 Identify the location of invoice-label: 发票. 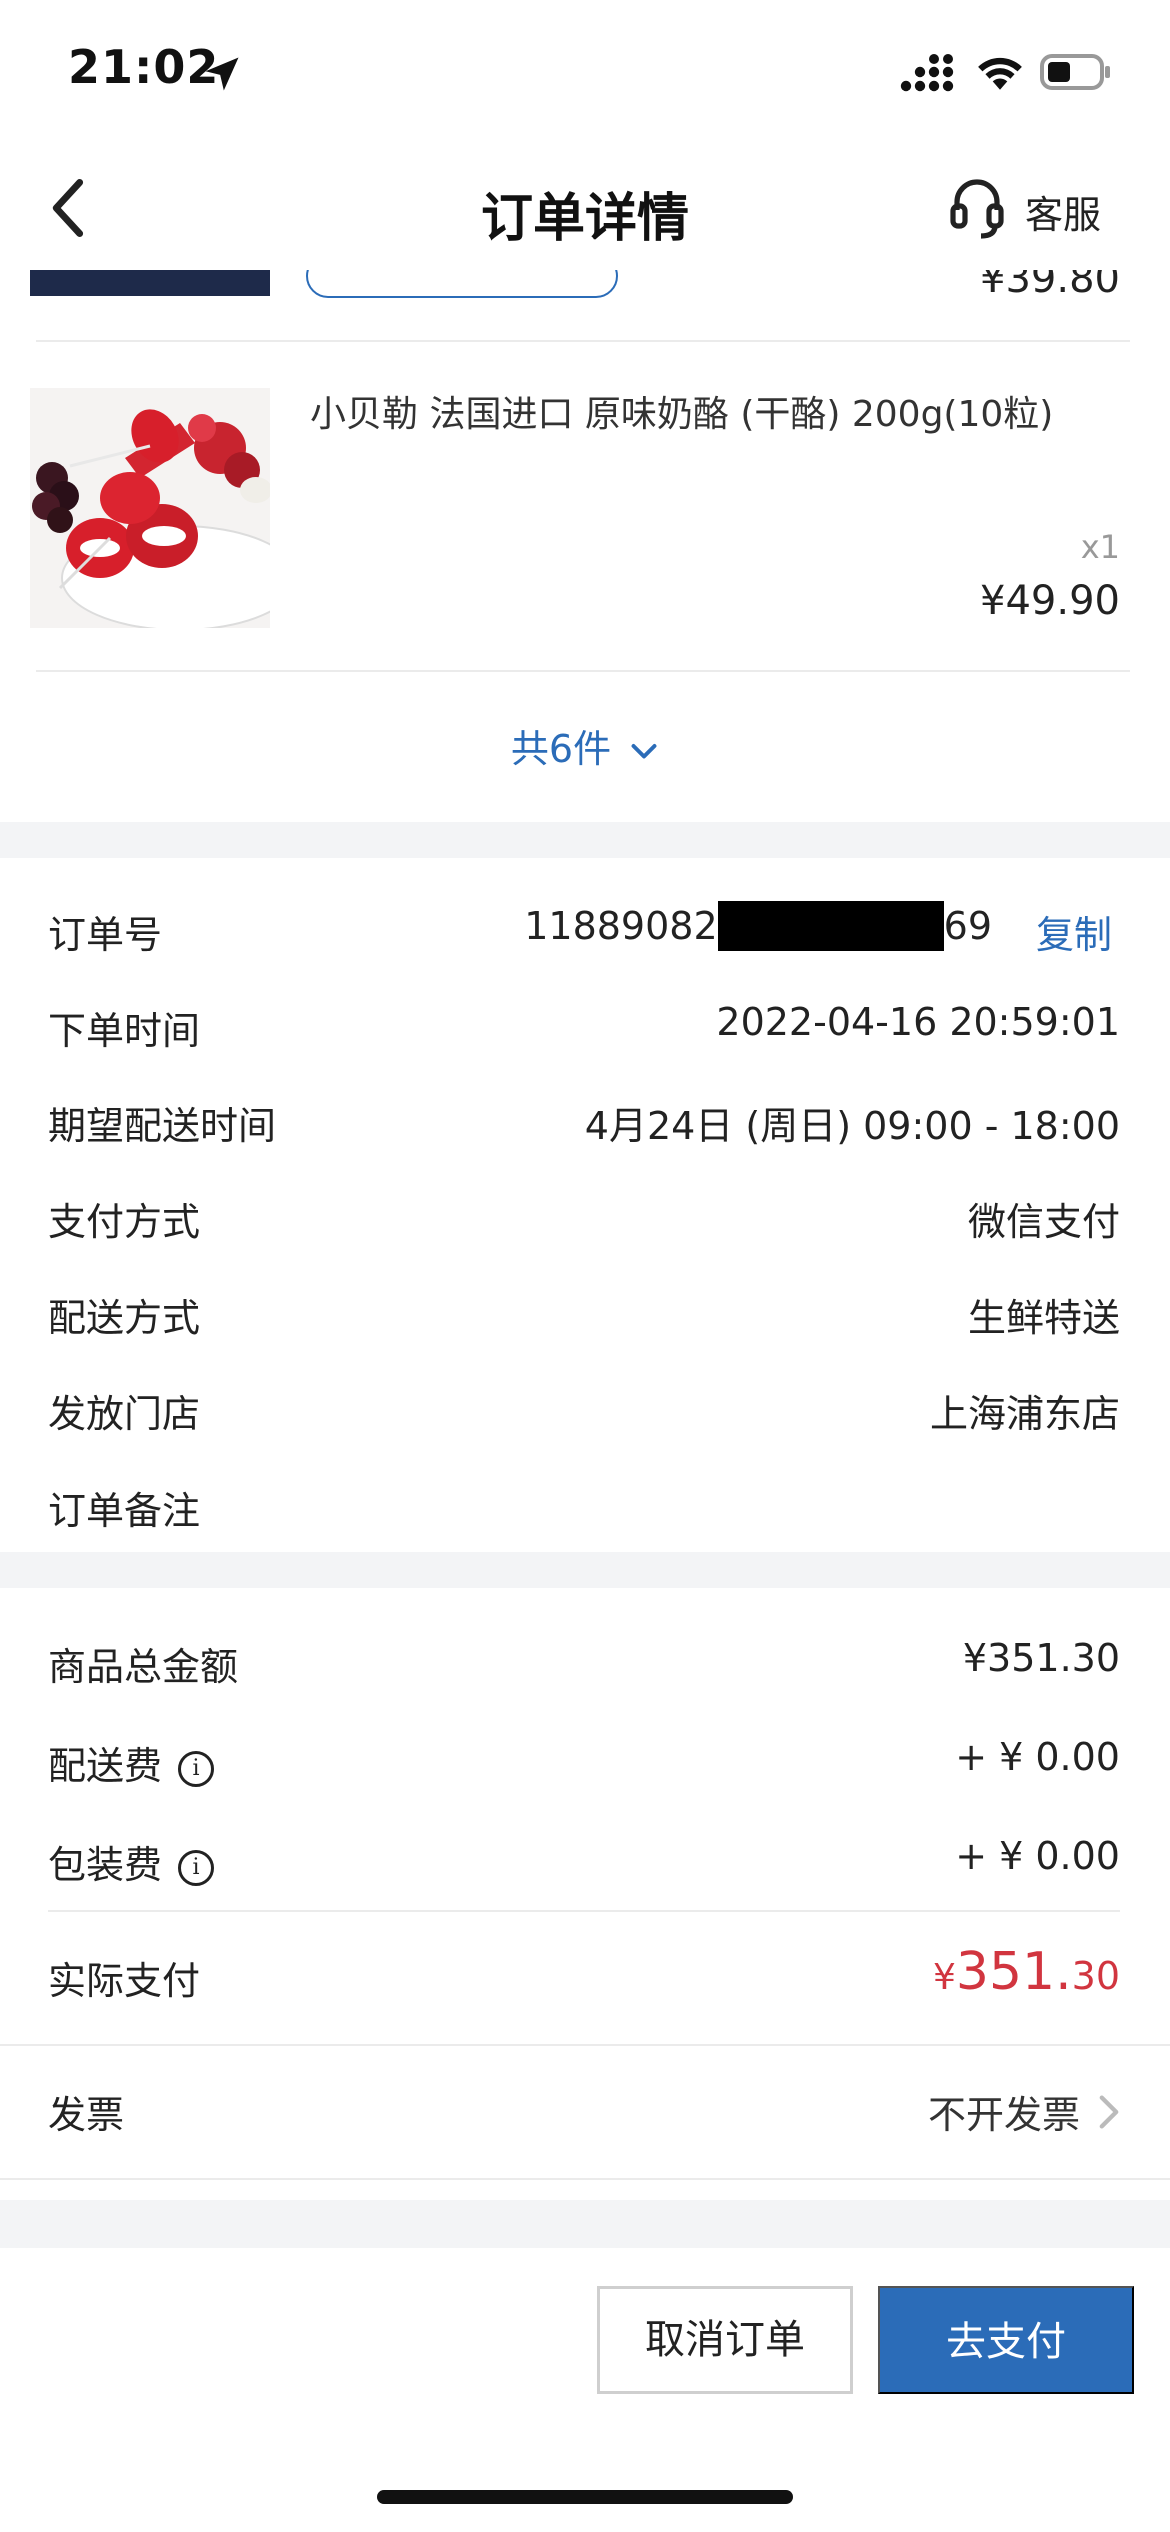
(86, 2115).